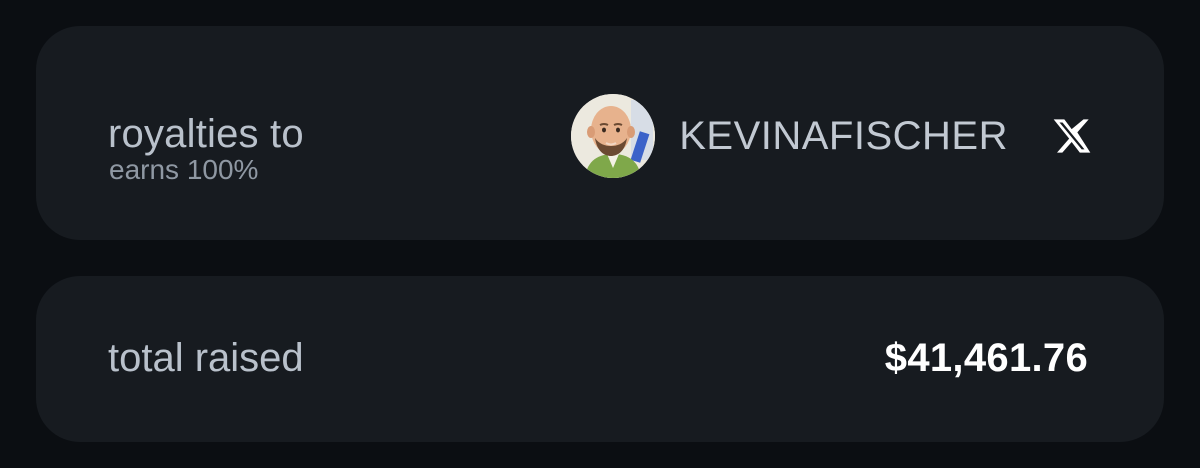 The width and height of the screenshot is (1200, 468). I want to click on recipient-link: KEVINAFISCHER, so click(831, 136).